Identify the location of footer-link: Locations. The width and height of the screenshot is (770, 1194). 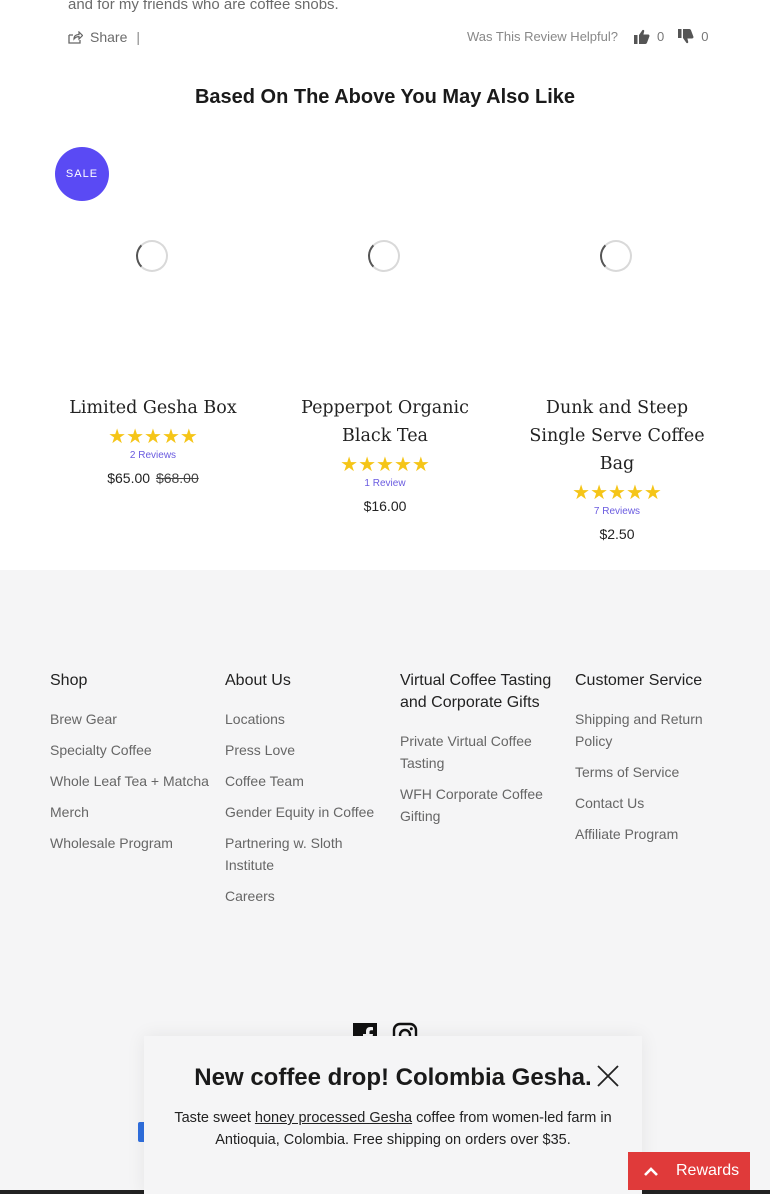
(305, 719).